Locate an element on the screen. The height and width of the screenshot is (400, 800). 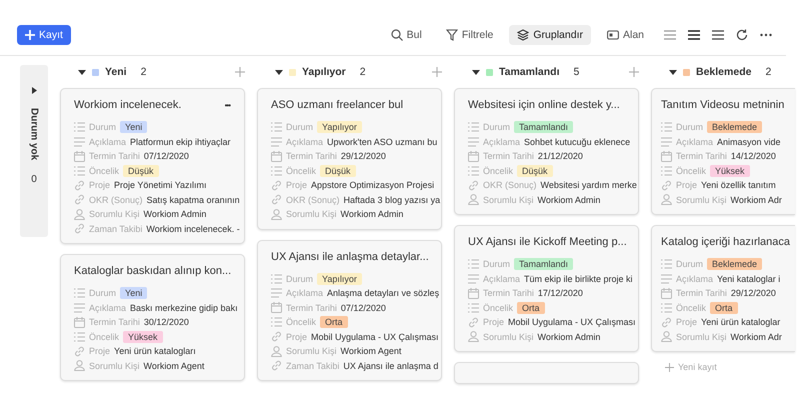
field-value: 29/12/2020 is located at coordinates (363, 156).